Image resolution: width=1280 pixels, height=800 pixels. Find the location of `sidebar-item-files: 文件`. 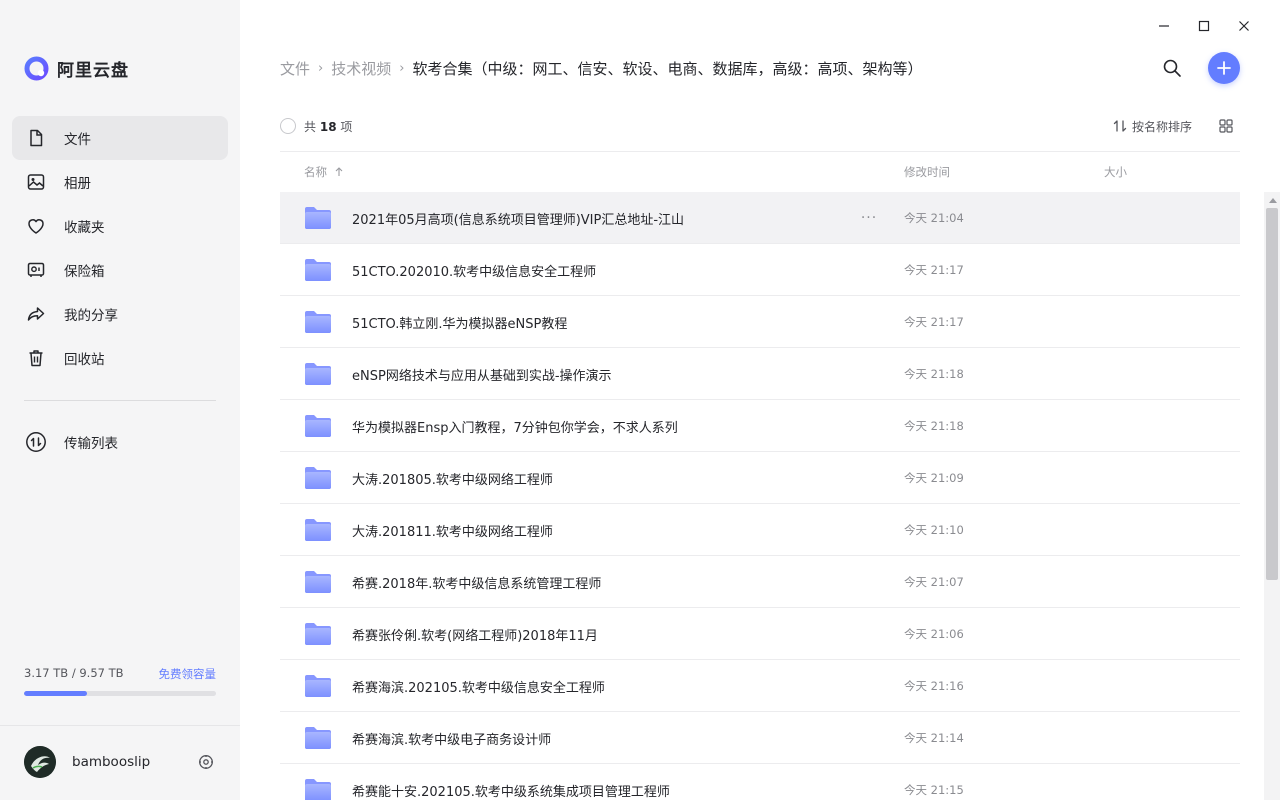

sidebar-item-files: 文件 is located at coordinates (120, 138).